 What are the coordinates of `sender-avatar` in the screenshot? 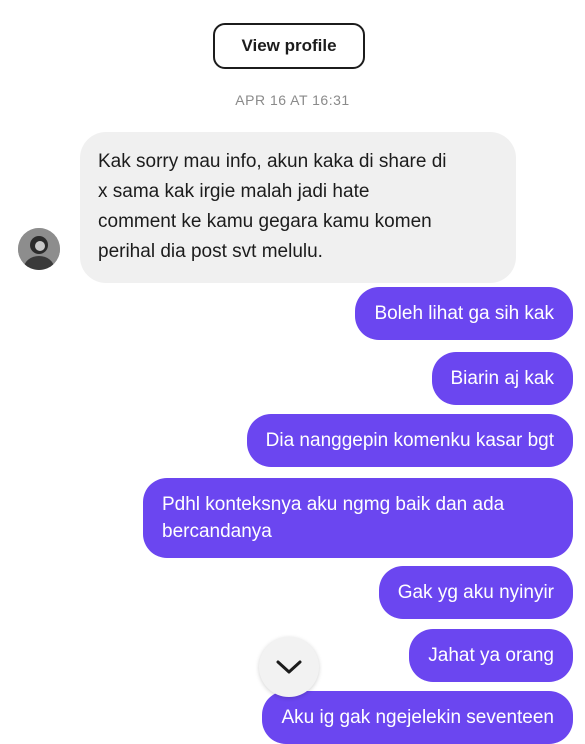 It's located at (39, 249).